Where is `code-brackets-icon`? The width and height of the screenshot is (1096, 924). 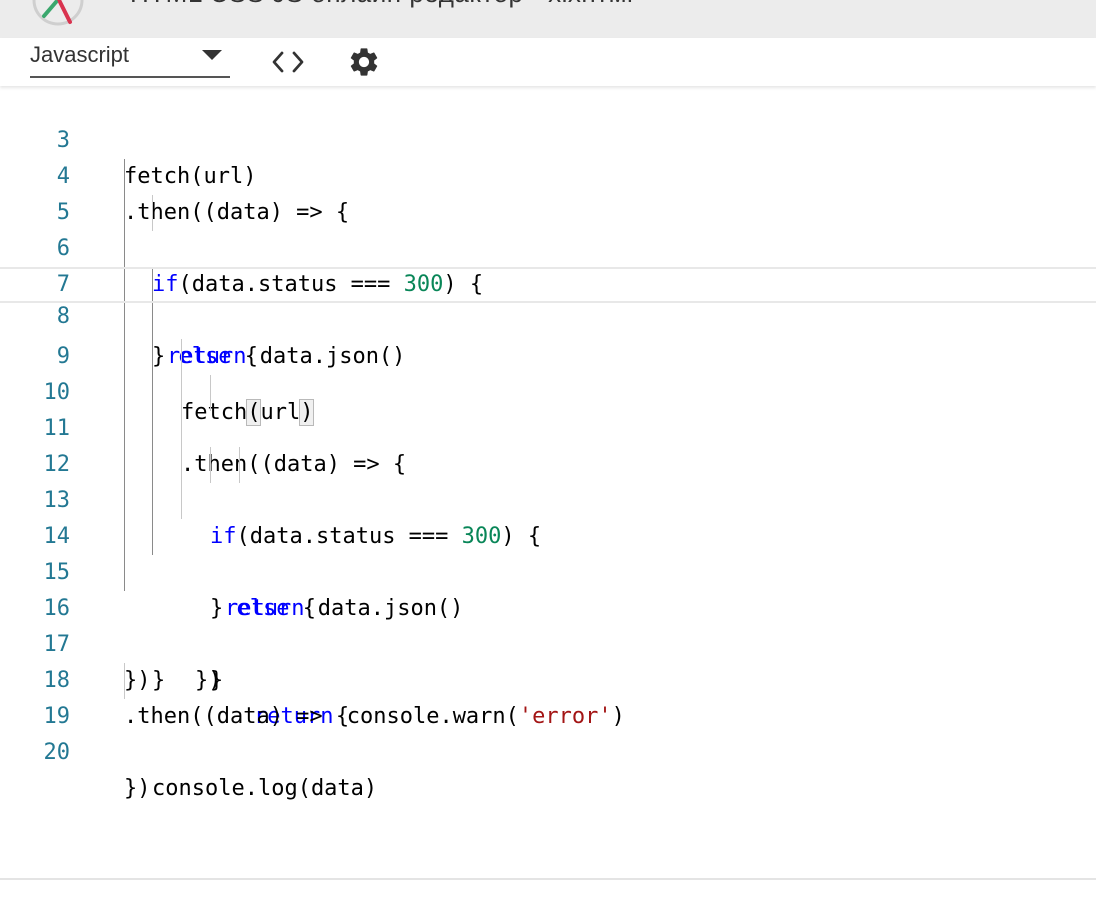 code-brackets-icon is located at coordinates (288, 62).